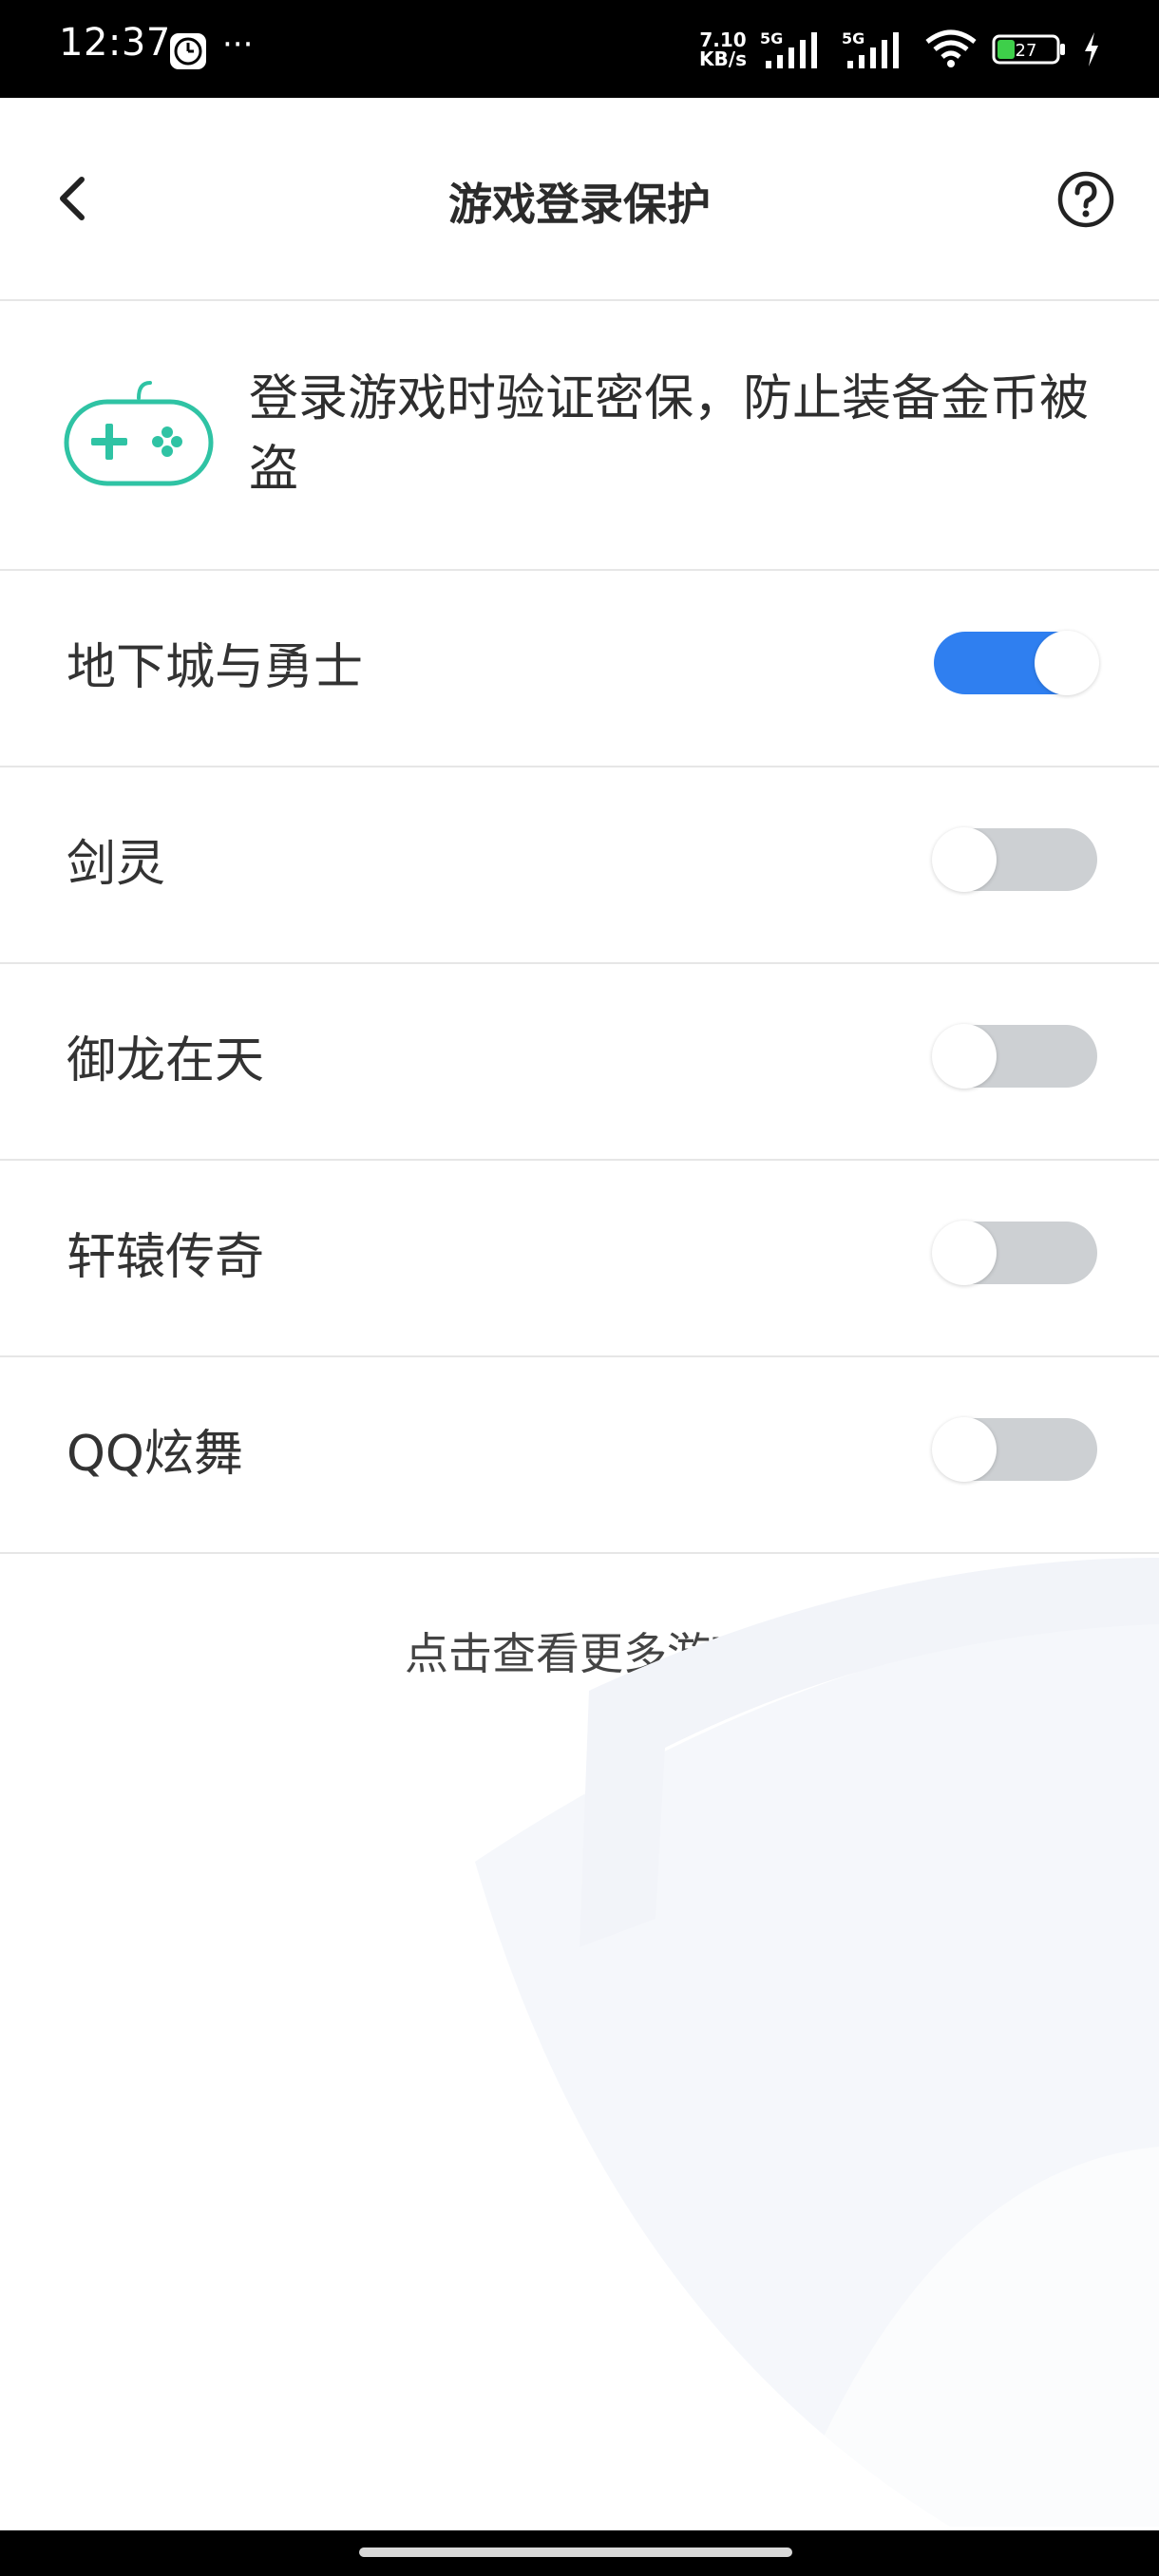 This screenshot has height=2576, width=1159. I want to click on signal-5g-icon-2: 5G, so click(870, 48).